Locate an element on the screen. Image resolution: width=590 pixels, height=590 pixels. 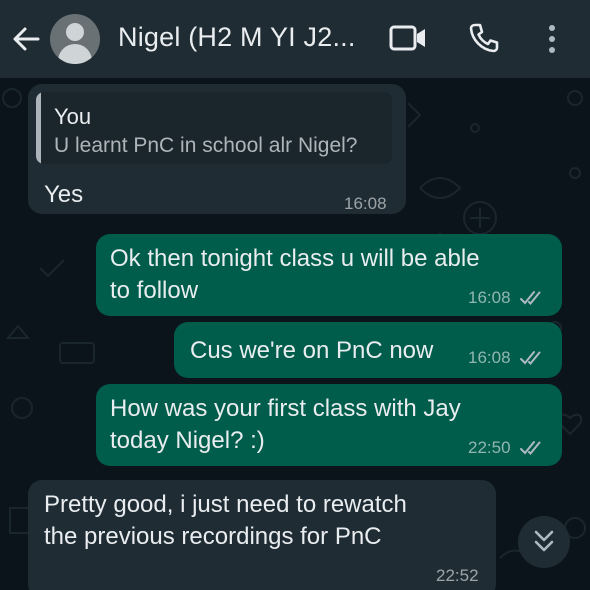
message-text-line: the previous recordings for PnC is located at coordinates (213, 536).